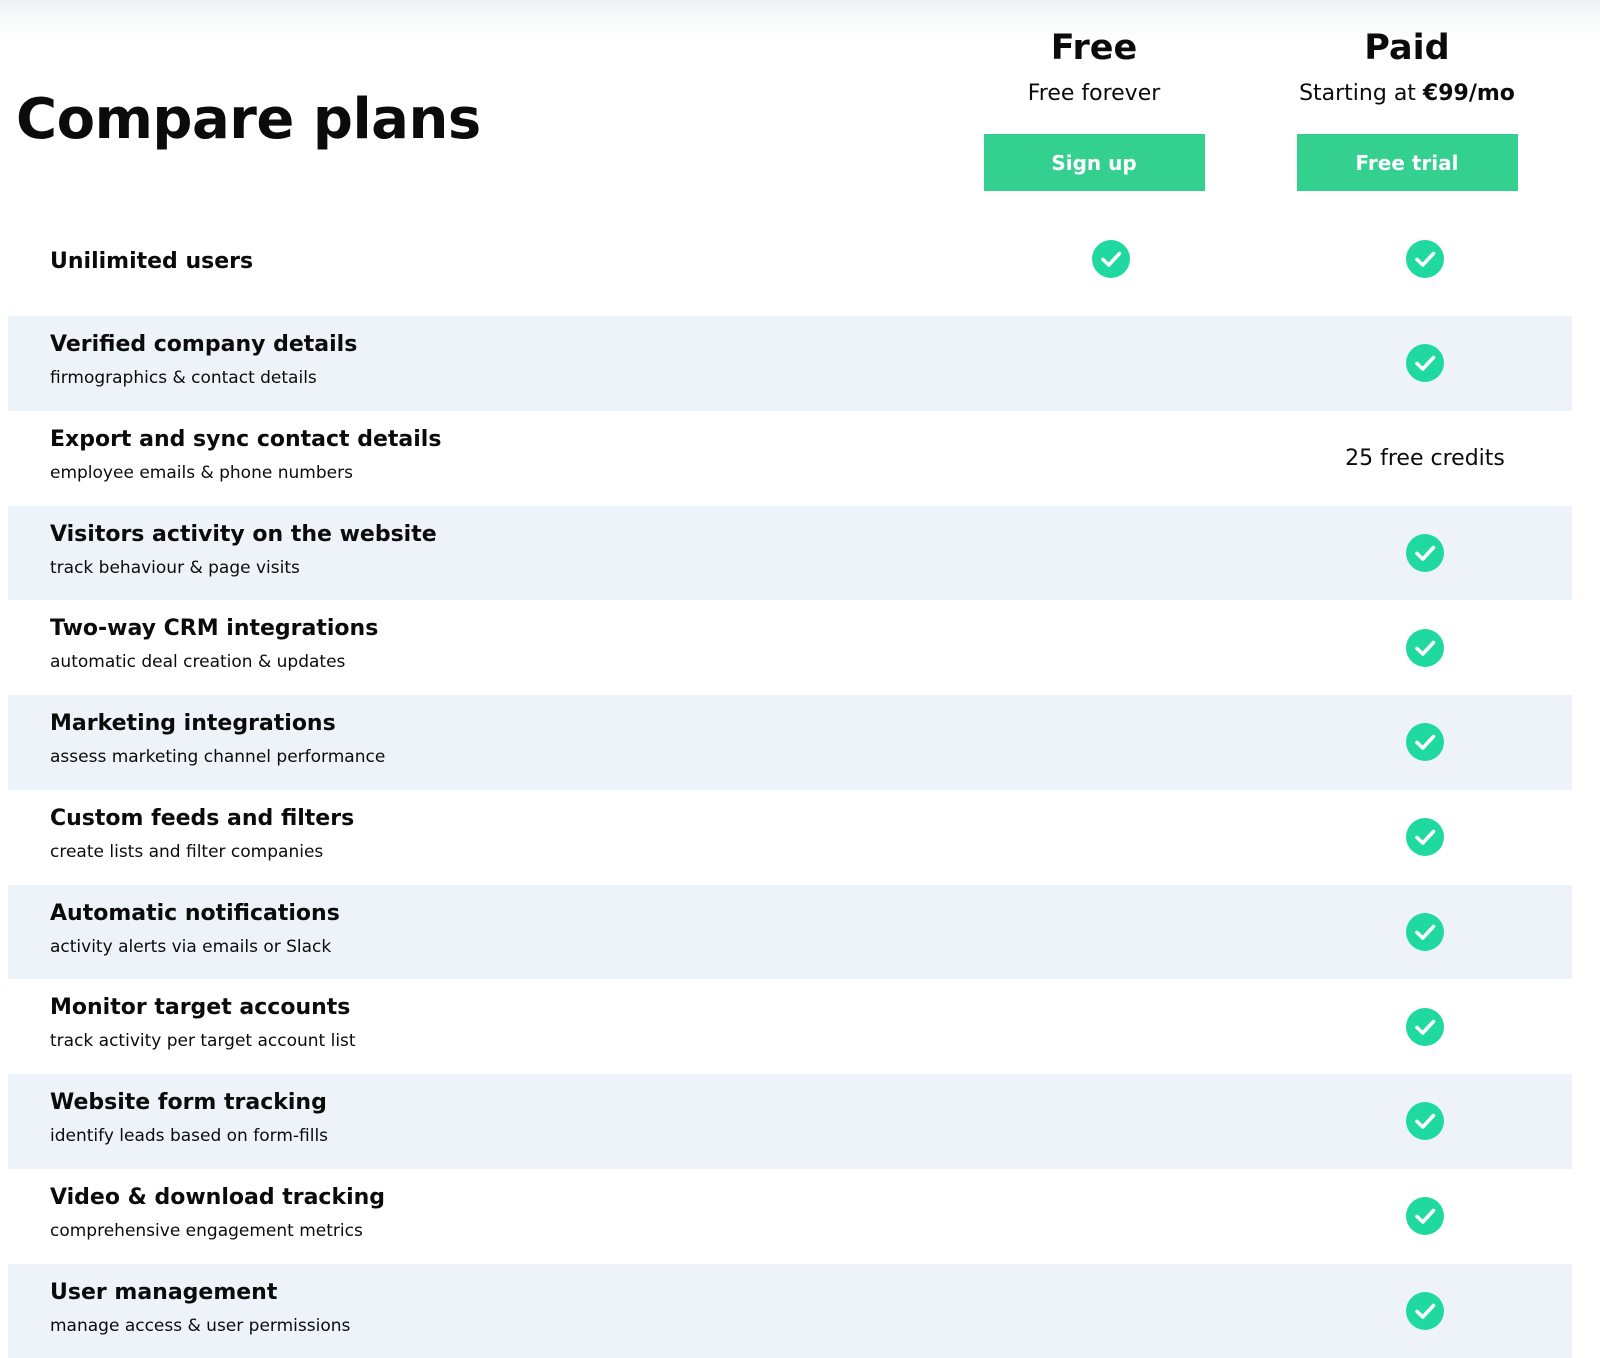 This screenshot has height=1358, width=1600. Describe the element at coordinates (193, 723) in the screenshot. I see `feature-title: Marketing integrations` at that location.